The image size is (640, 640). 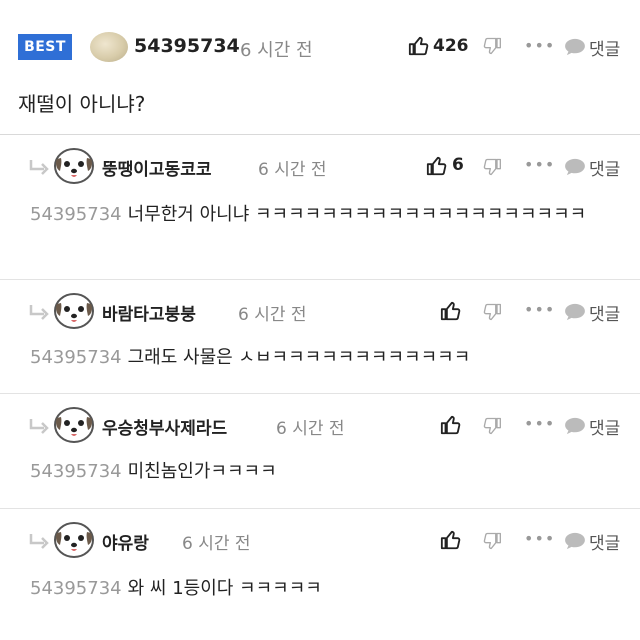 I want to click on reply-text-block: 54395734 미친놈인가ㅋㅋㅋㅋ, so click(x=325, y=471).